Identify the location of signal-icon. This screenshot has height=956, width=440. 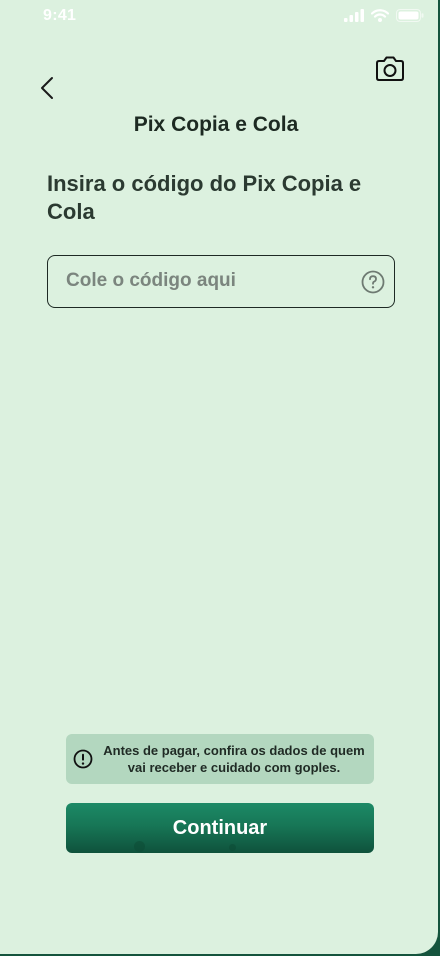
(354, 18).